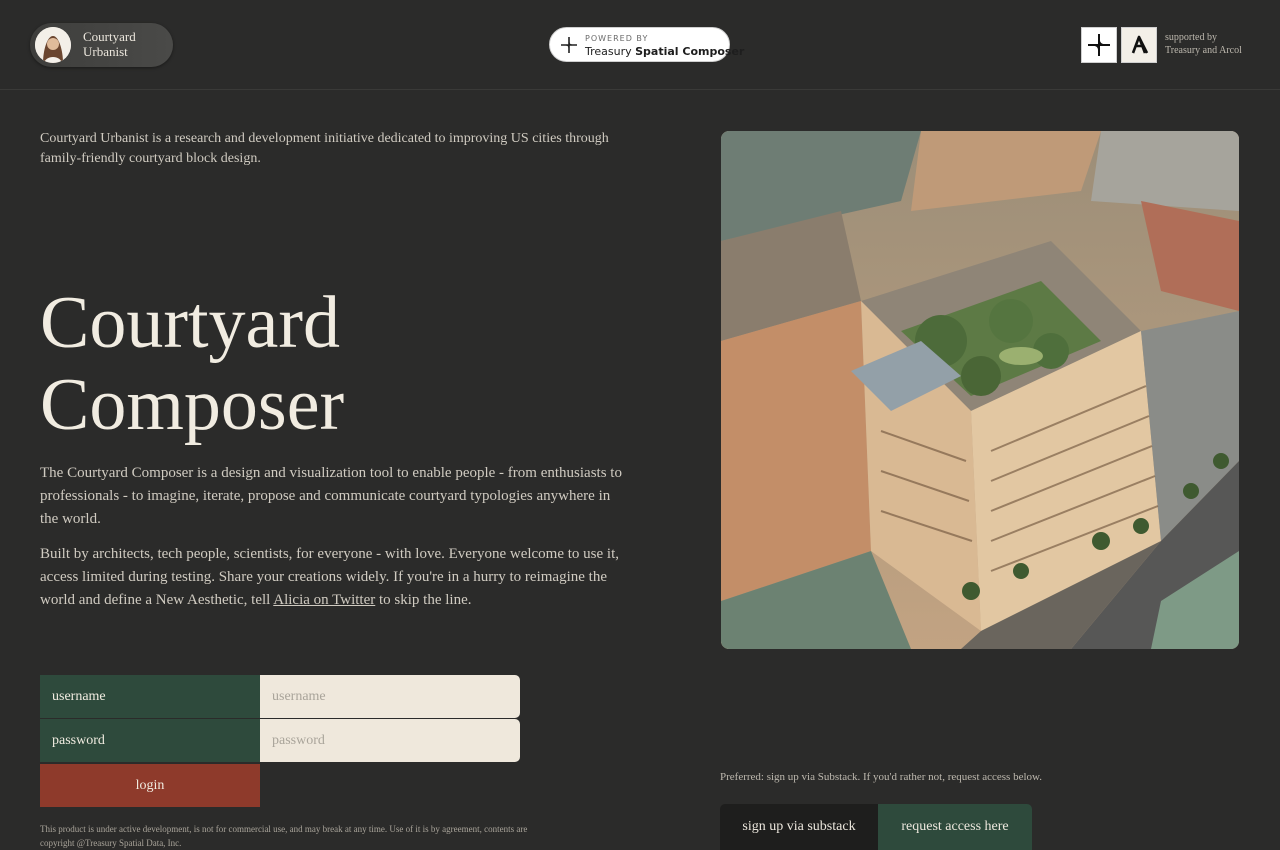 This screenshot has width=1280, height=850. I want to click on substack-signup-button: sign up via substack, so click(799, 827).